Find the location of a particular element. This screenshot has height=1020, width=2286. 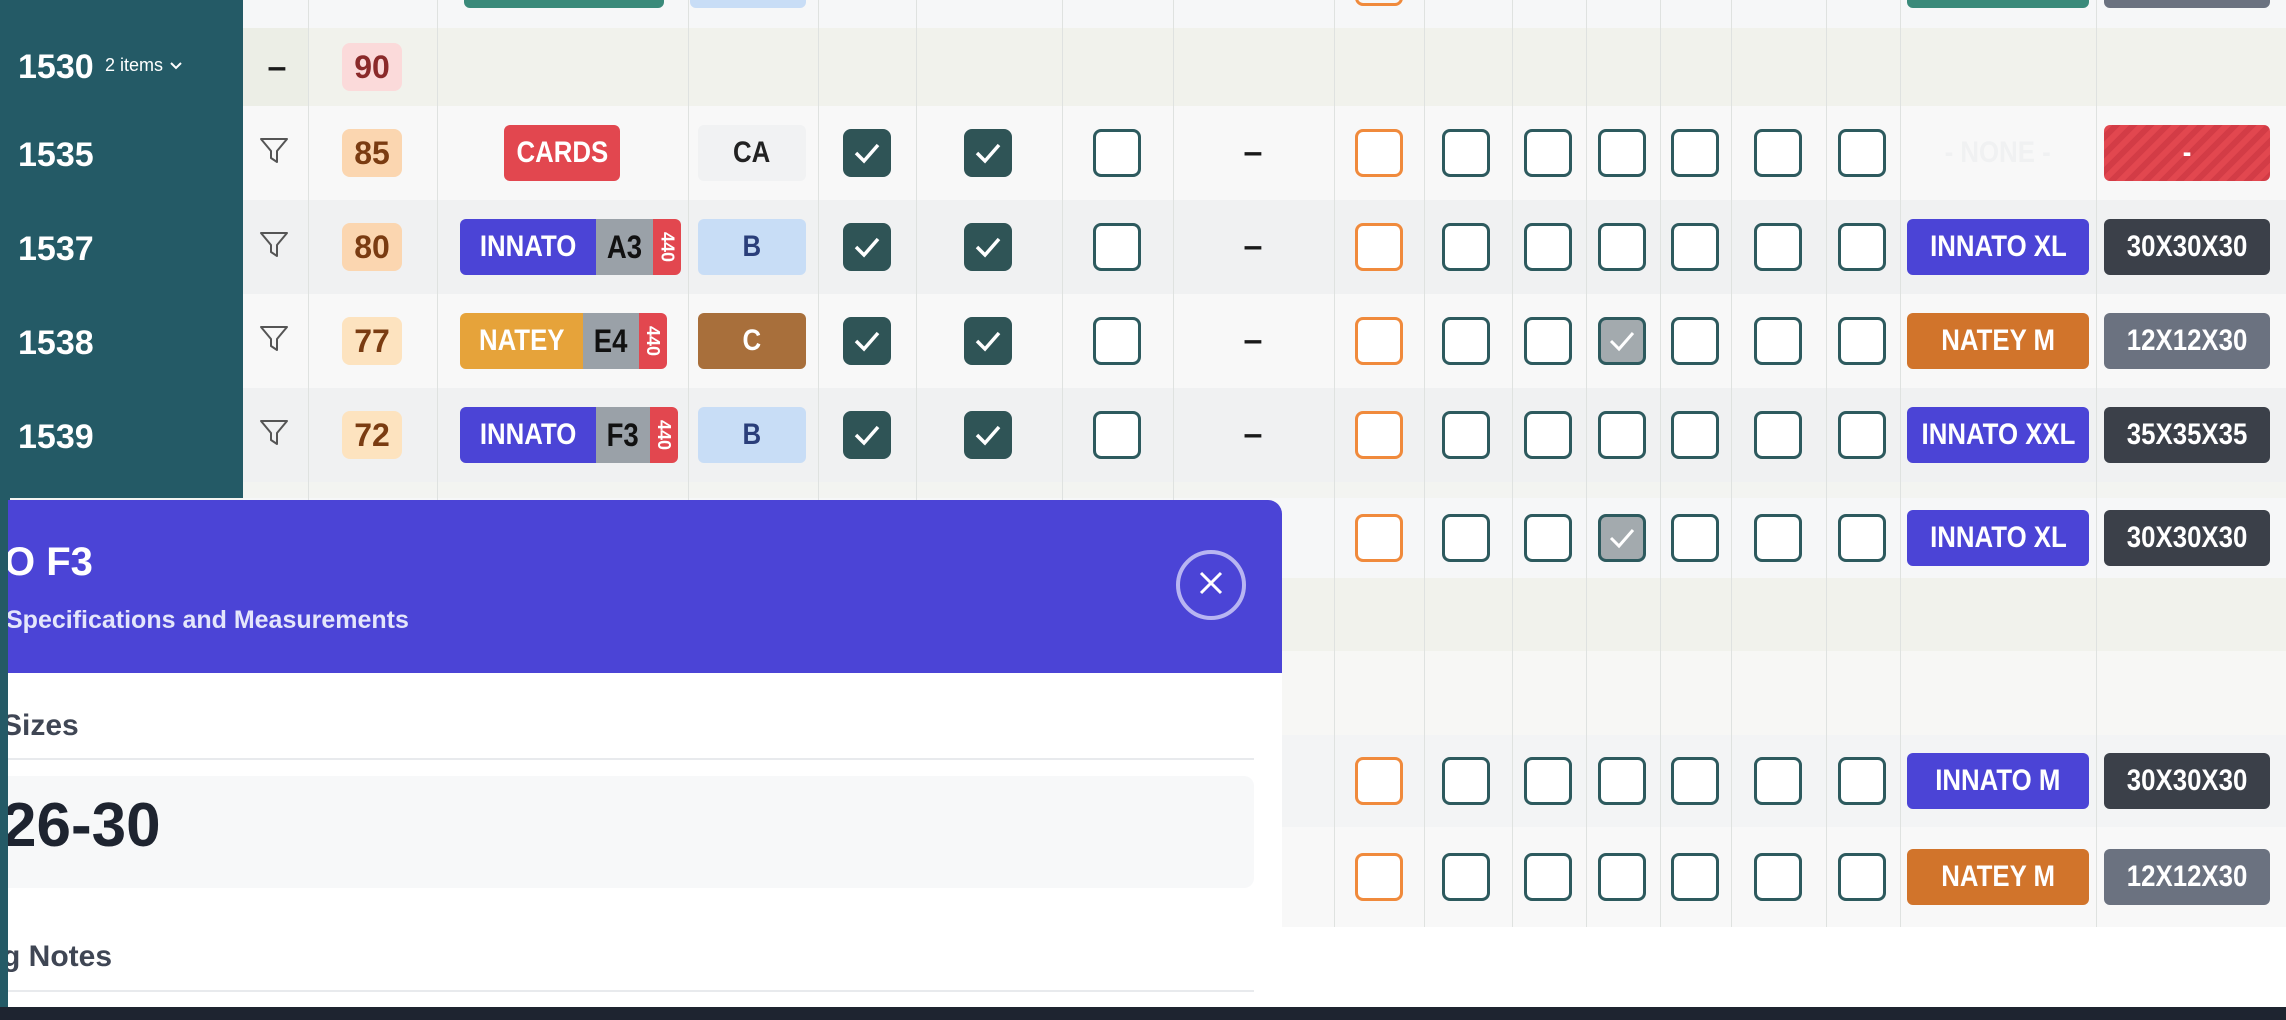

items-dropdown: 2 items is located at coordinates (144, 65).